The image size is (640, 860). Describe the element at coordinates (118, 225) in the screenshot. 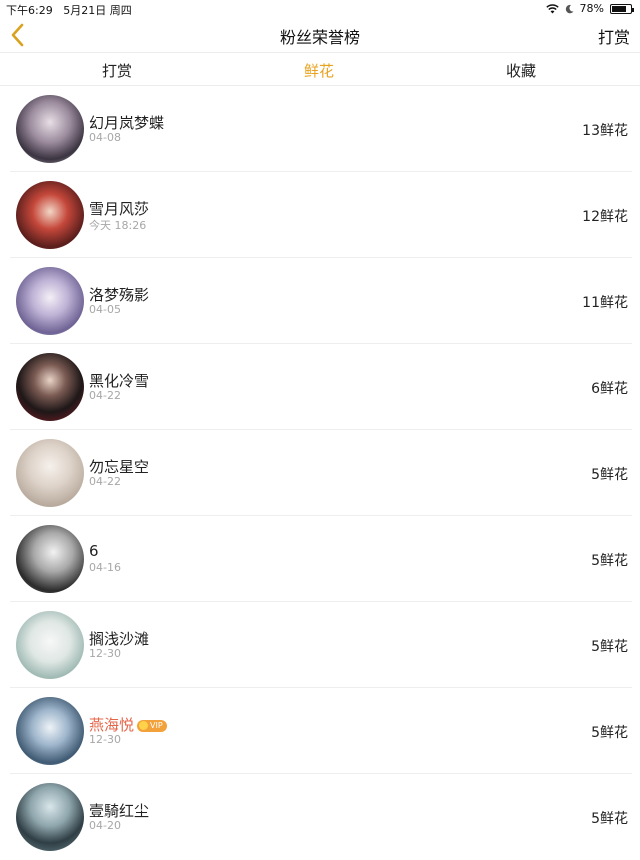

I see `fan-date: 今天 18:26` at that location.